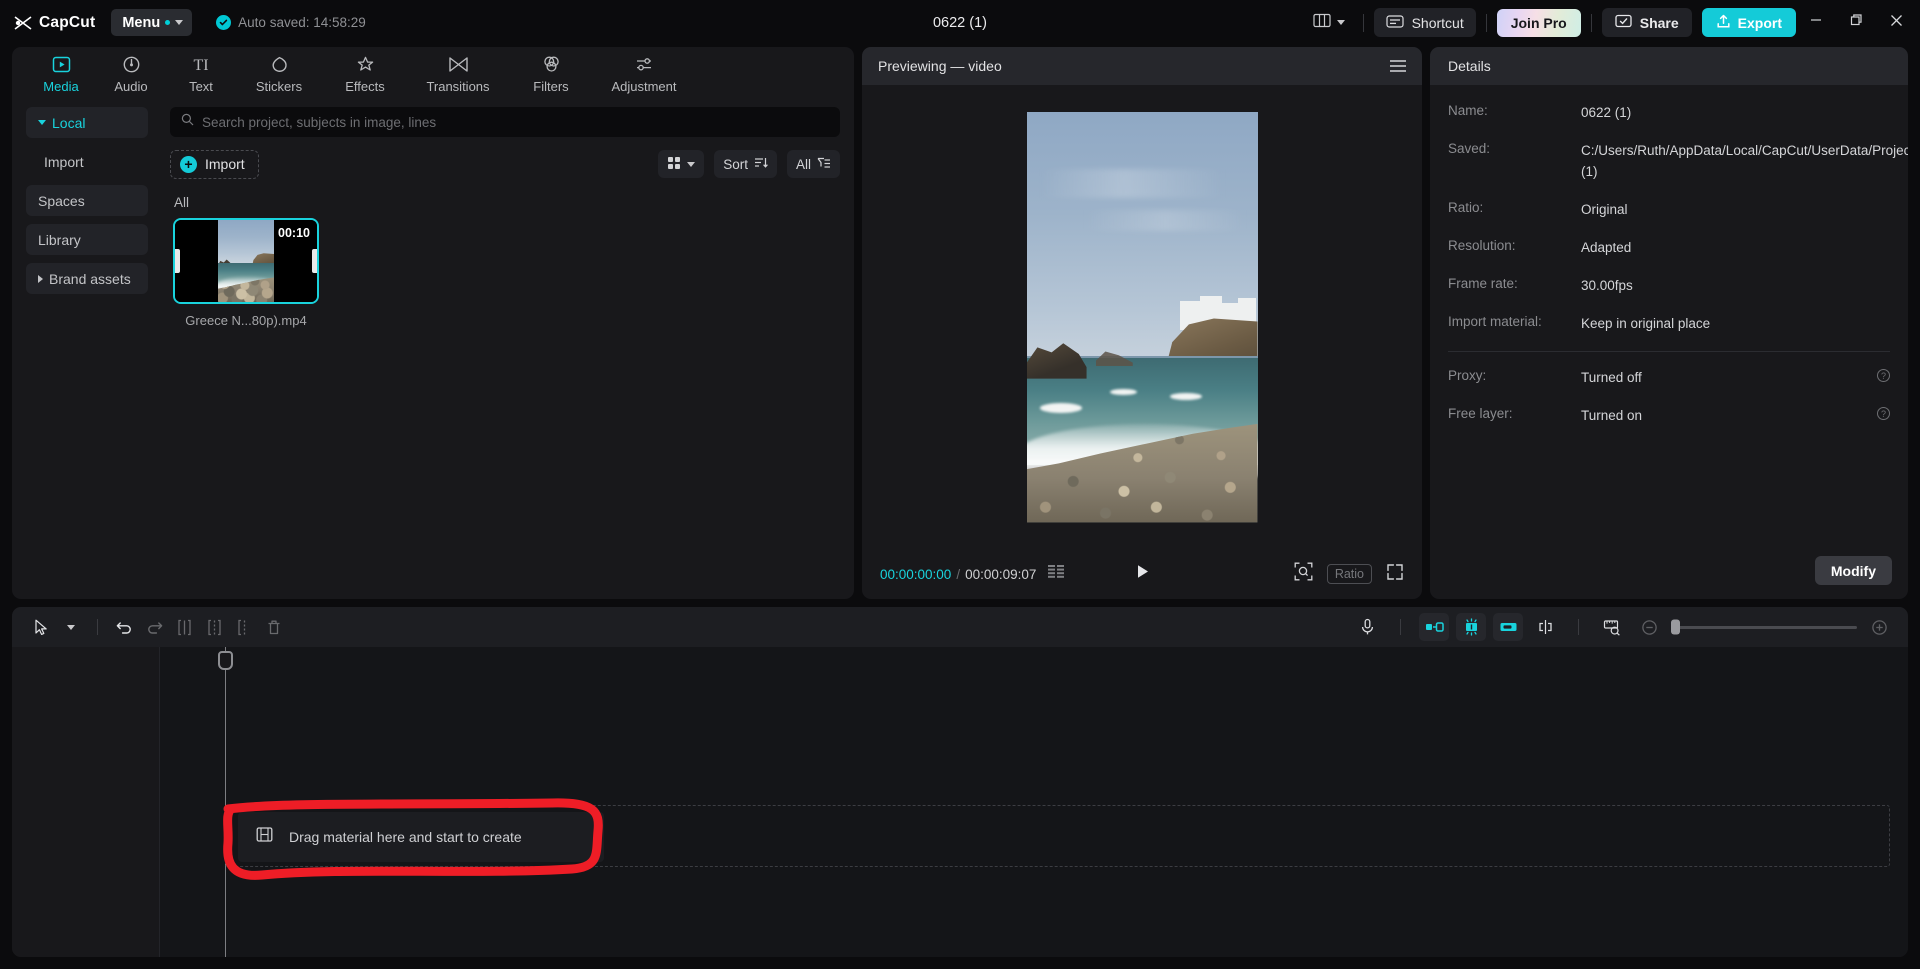 This screenshot has height=969, width=1920. I want to click on share-icon, so click(1623, 22).